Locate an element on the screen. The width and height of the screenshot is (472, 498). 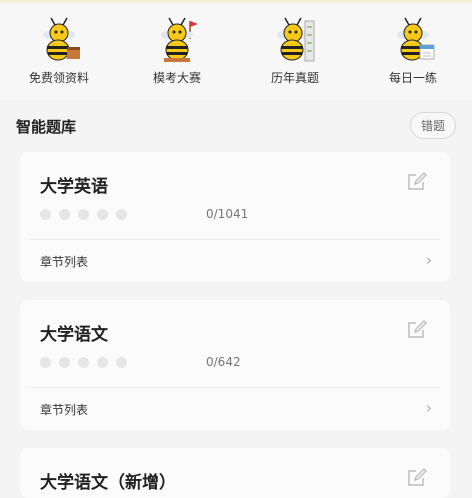
section-title: 智能题库 is located at coordinates (46, 127).